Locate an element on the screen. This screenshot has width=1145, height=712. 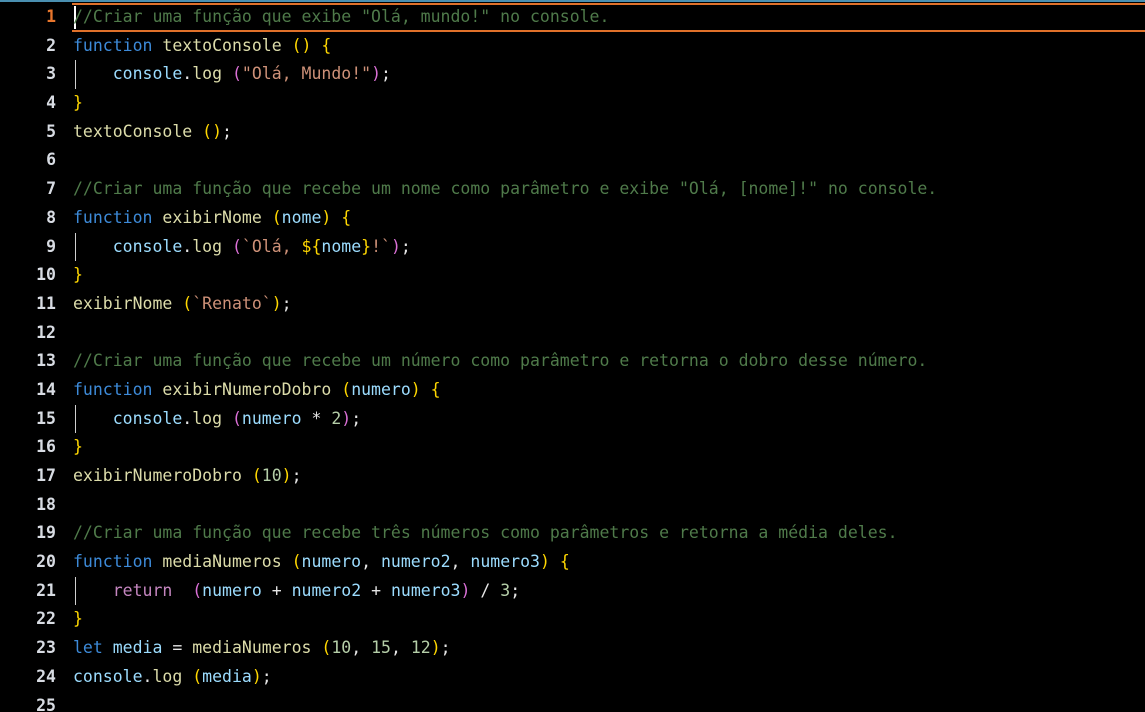
line-number: 14 is located at coordinates (46, 389).